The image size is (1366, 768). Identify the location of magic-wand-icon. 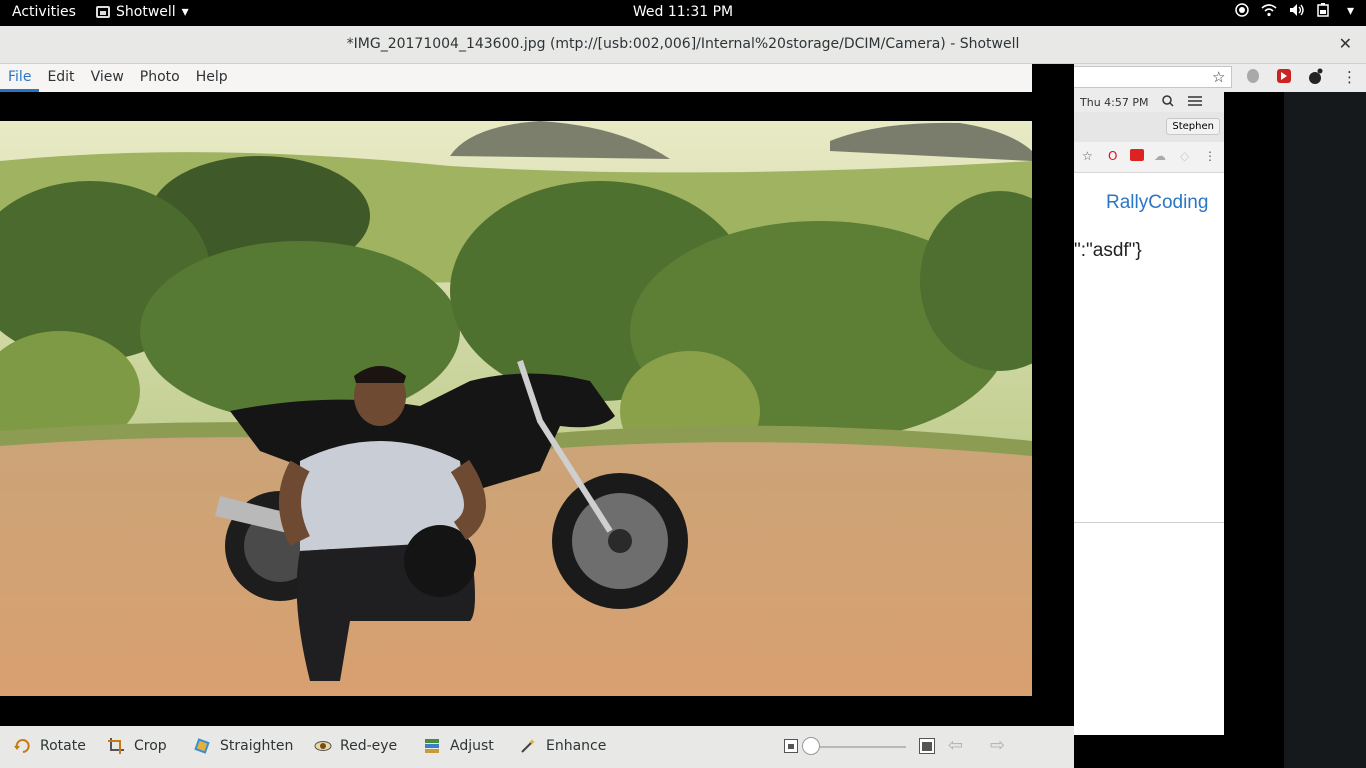
(528, 746).